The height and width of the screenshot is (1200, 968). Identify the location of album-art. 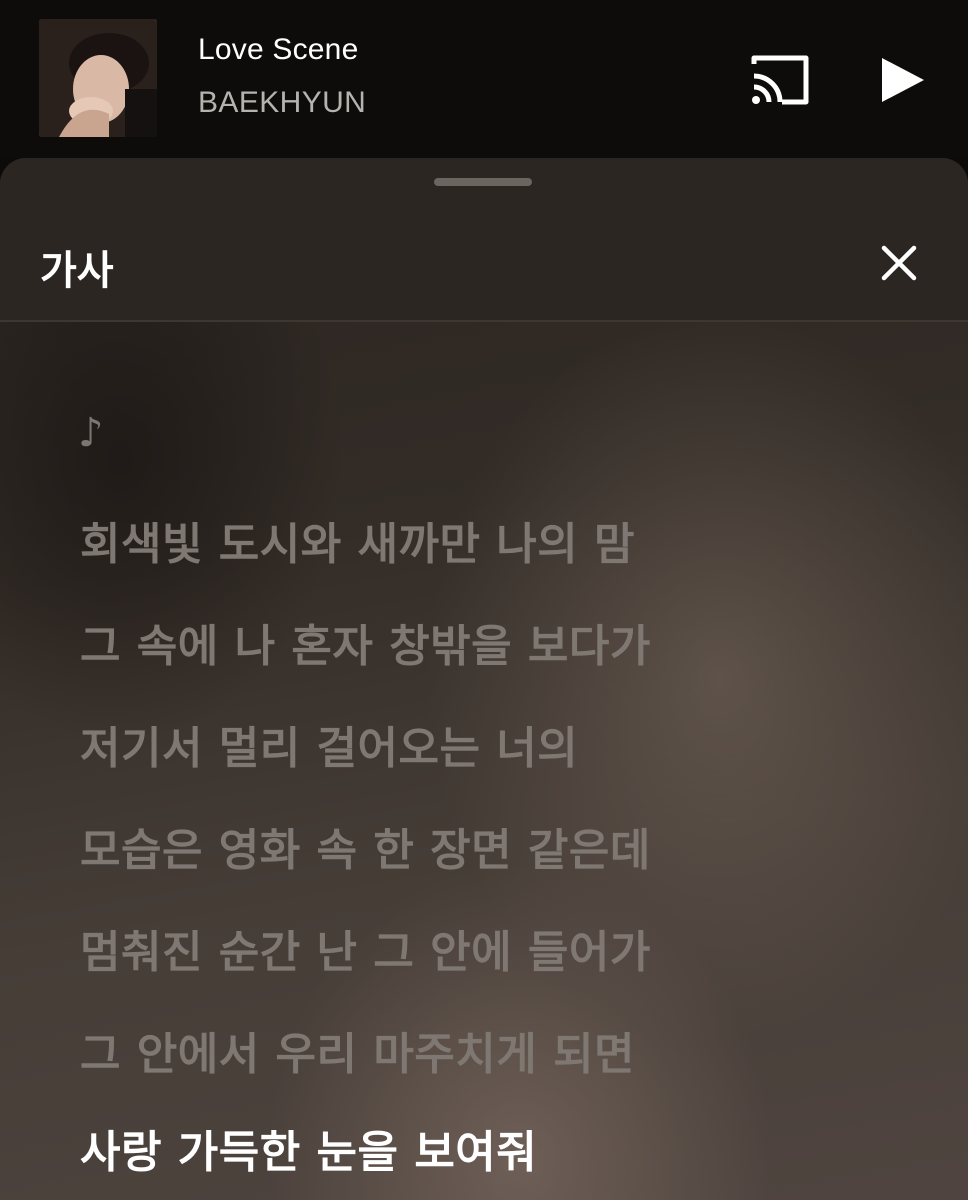
(98, 78).